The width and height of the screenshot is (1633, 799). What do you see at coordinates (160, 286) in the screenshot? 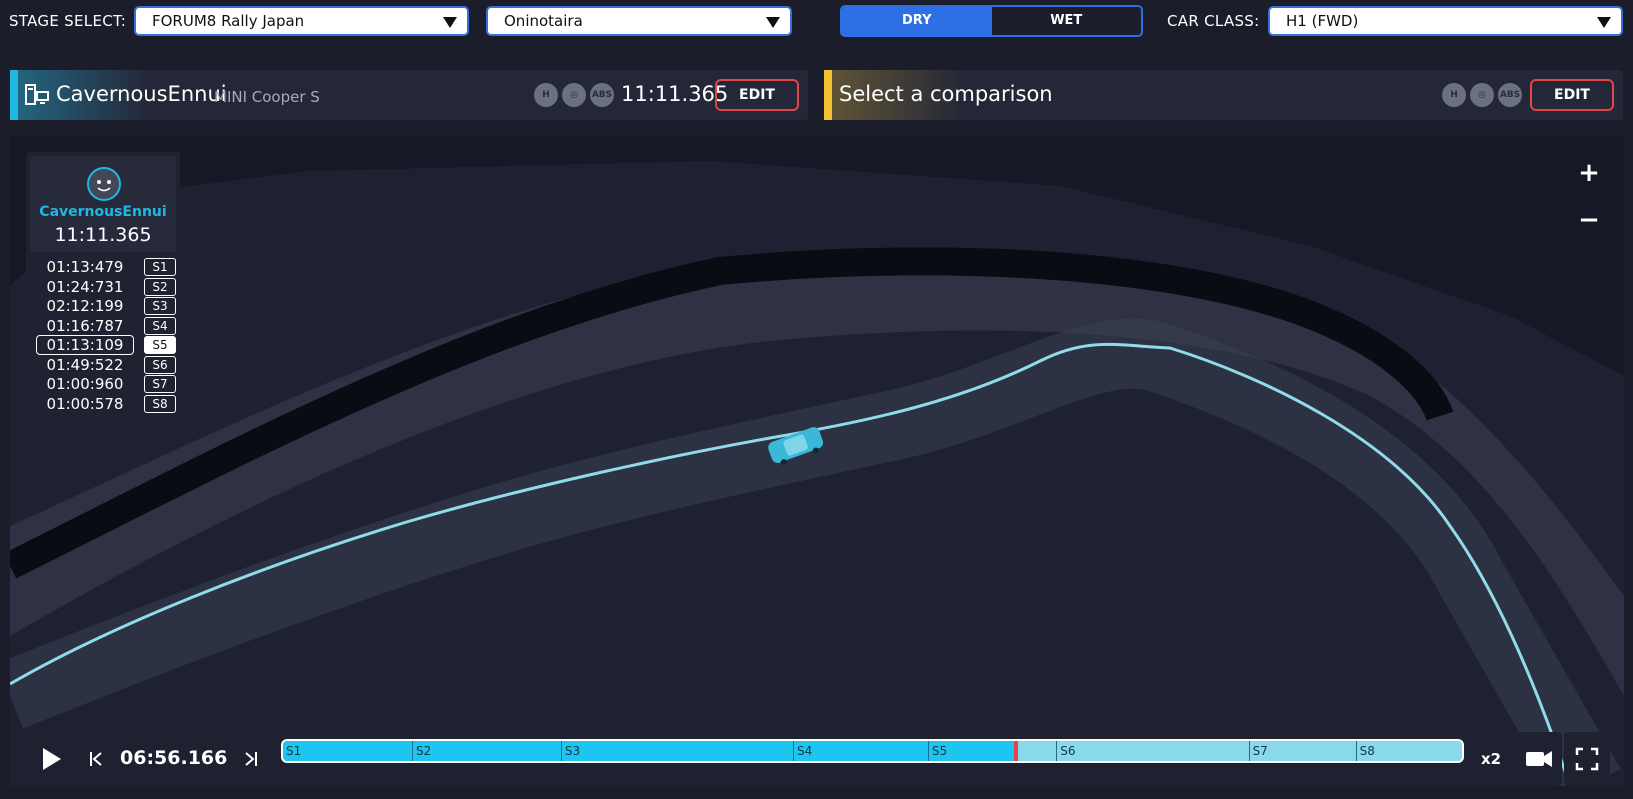
I see `split-sector: S2` at bounding box center [160, 286].